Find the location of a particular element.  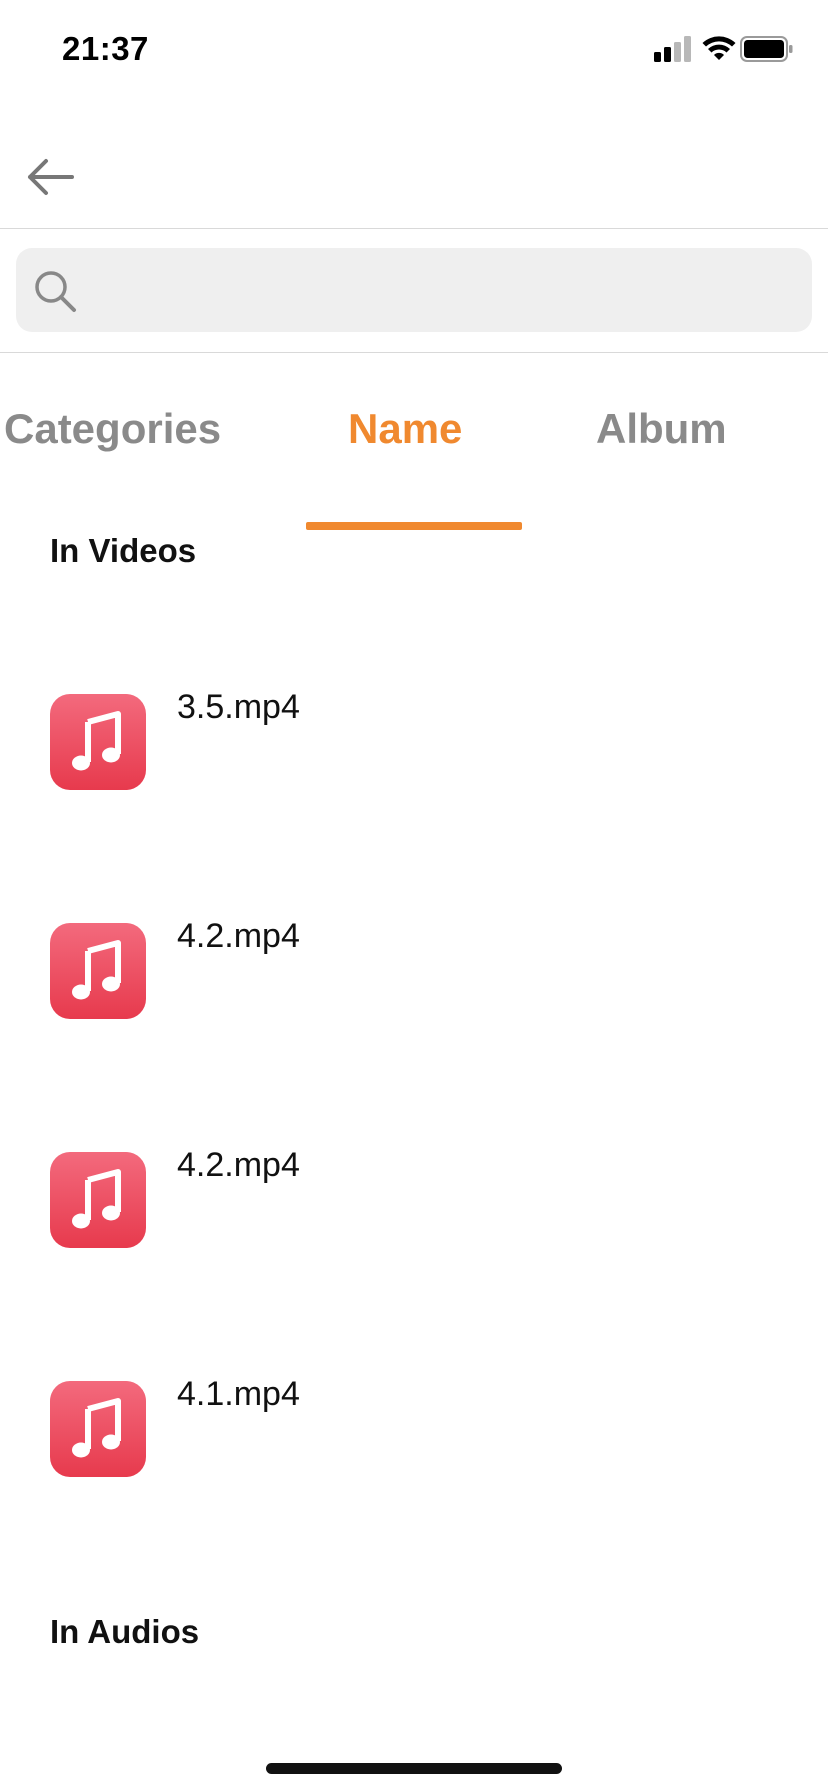

tab-album: Album is located at coordinates (661, 429).